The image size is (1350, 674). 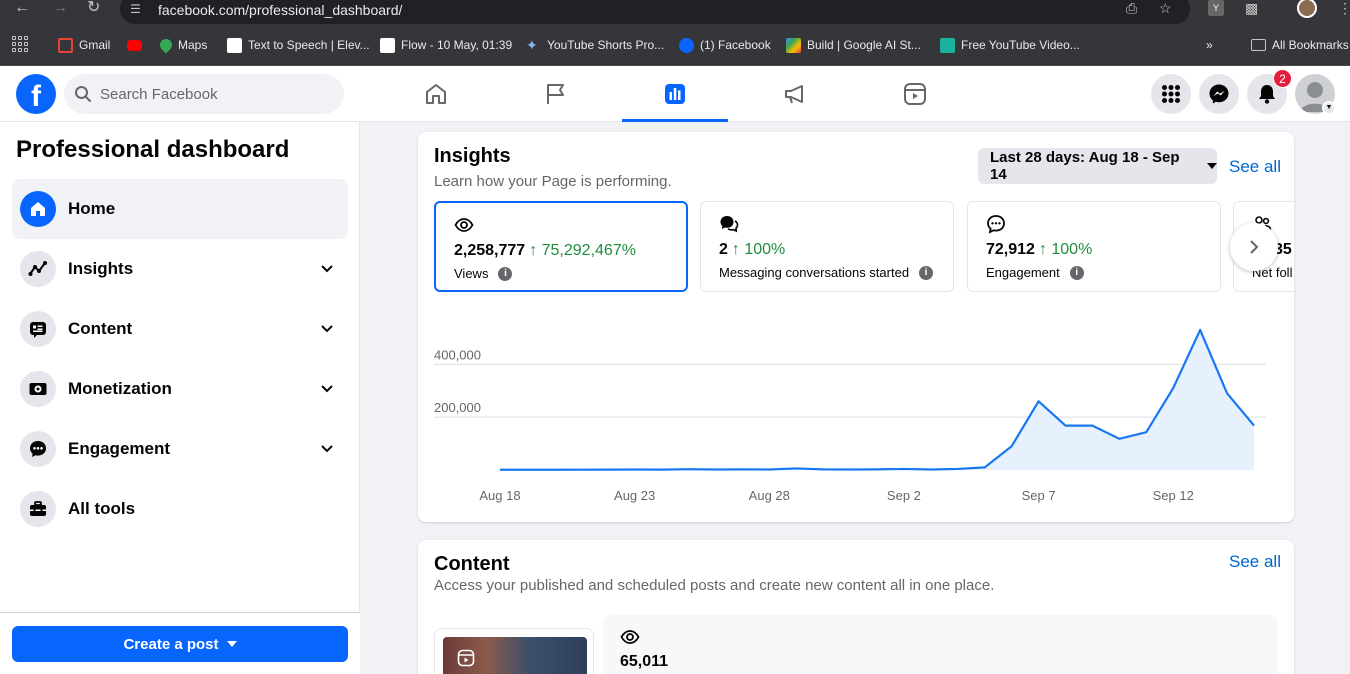 I want to click on x-tick-label: Sep 12, so click(x=1173, y=495).